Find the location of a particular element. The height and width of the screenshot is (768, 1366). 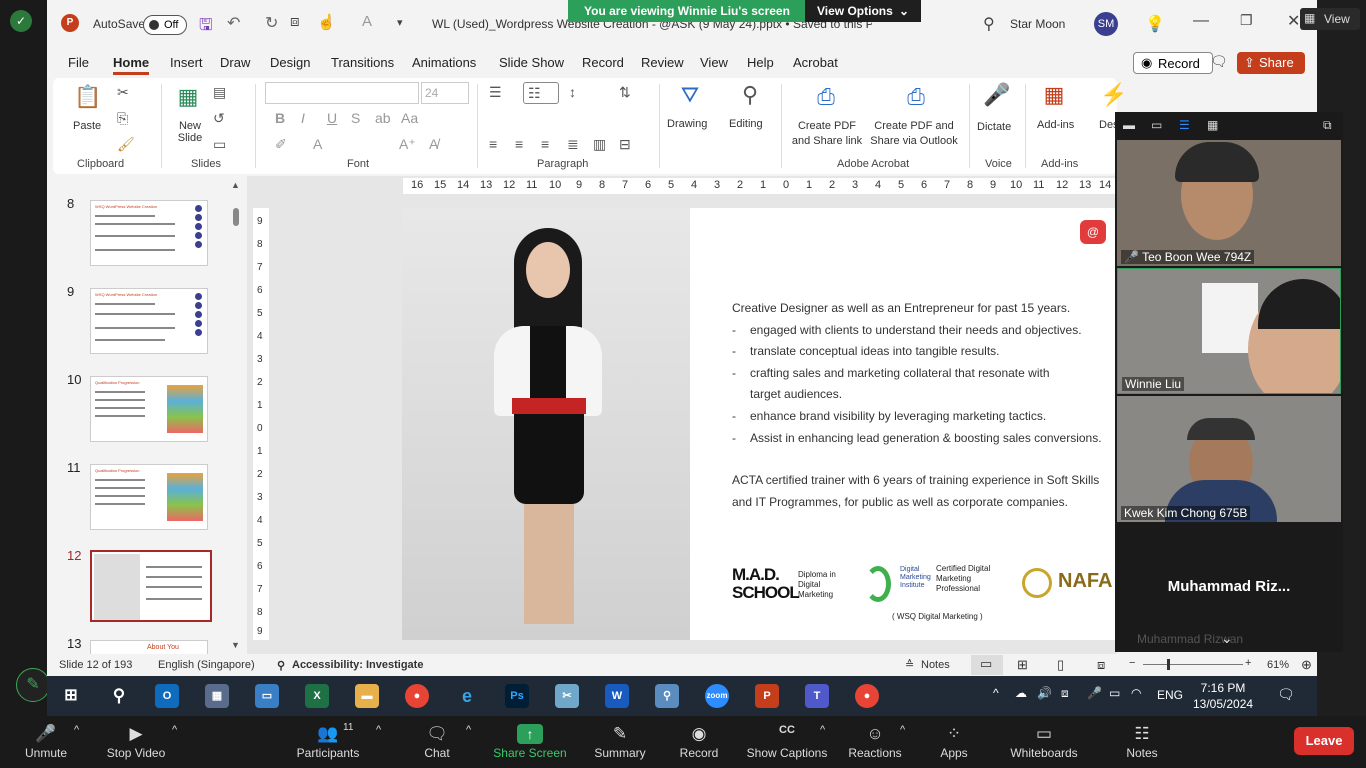

lightbulb-icon: 💡 is located at coordinates (1155, 24).